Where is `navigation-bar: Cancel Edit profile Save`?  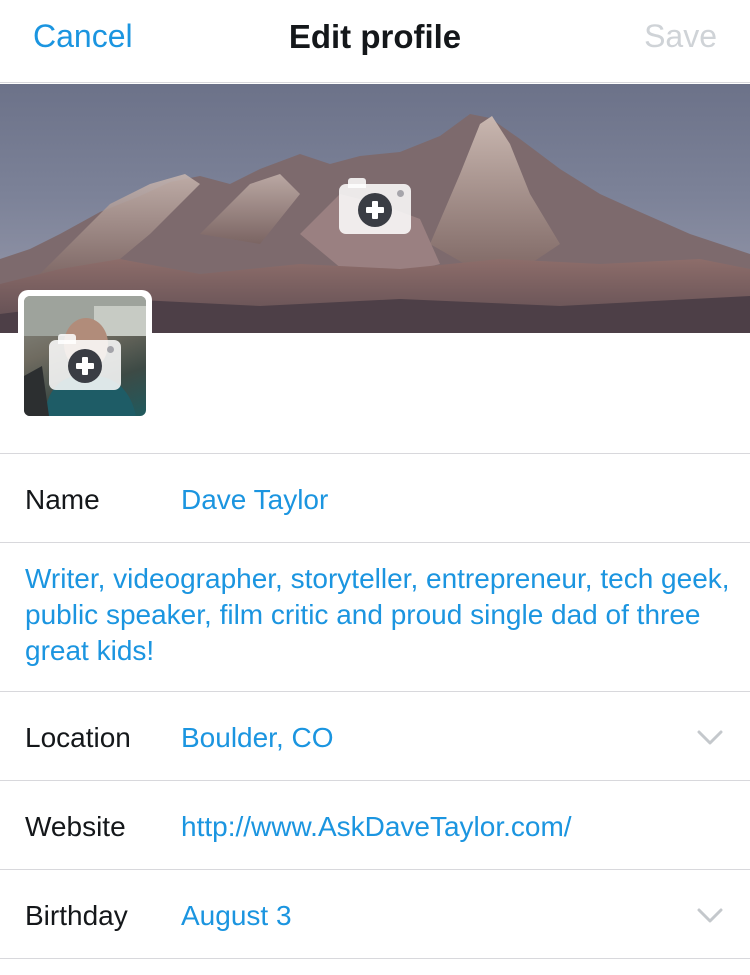 navigation-bar: Cancel Edit profile Save is located at coordinates (375, 41).